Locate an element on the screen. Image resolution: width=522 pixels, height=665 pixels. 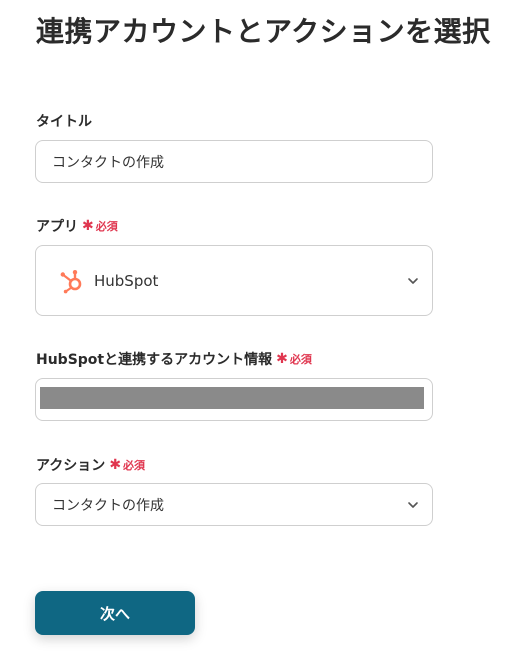
hubspot-logo-icon is located at coordinates (71, 281).